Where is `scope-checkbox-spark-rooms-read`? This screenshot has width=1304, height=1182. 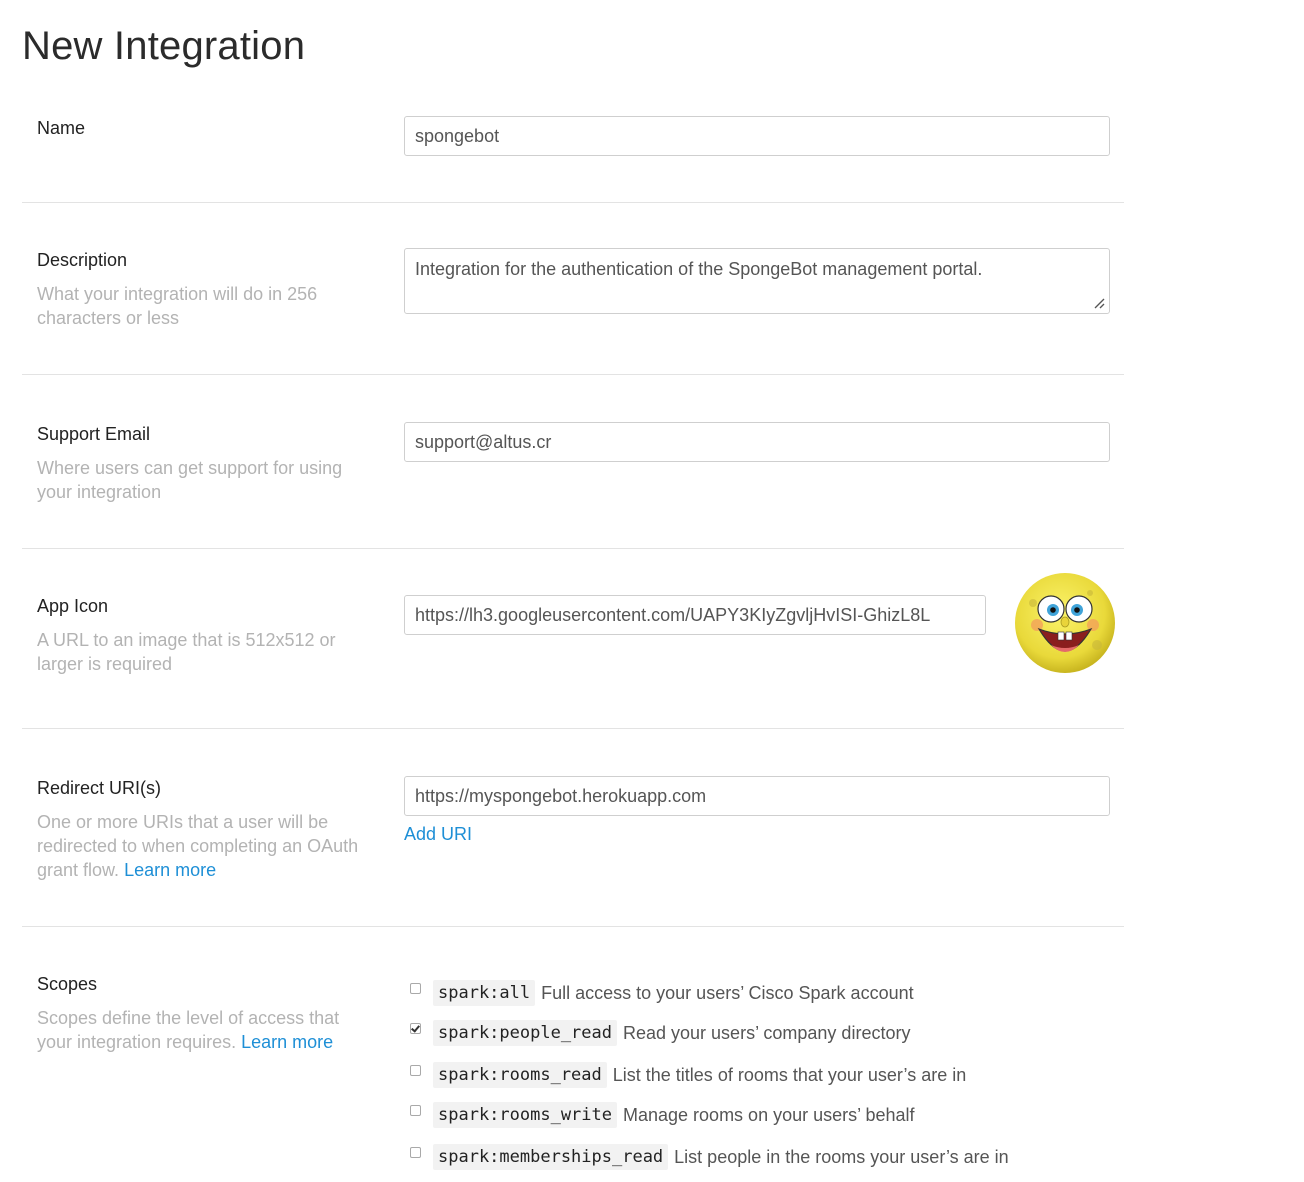
scope-checkbox-spark-rooms-read is located at coordinates (415, 1070).